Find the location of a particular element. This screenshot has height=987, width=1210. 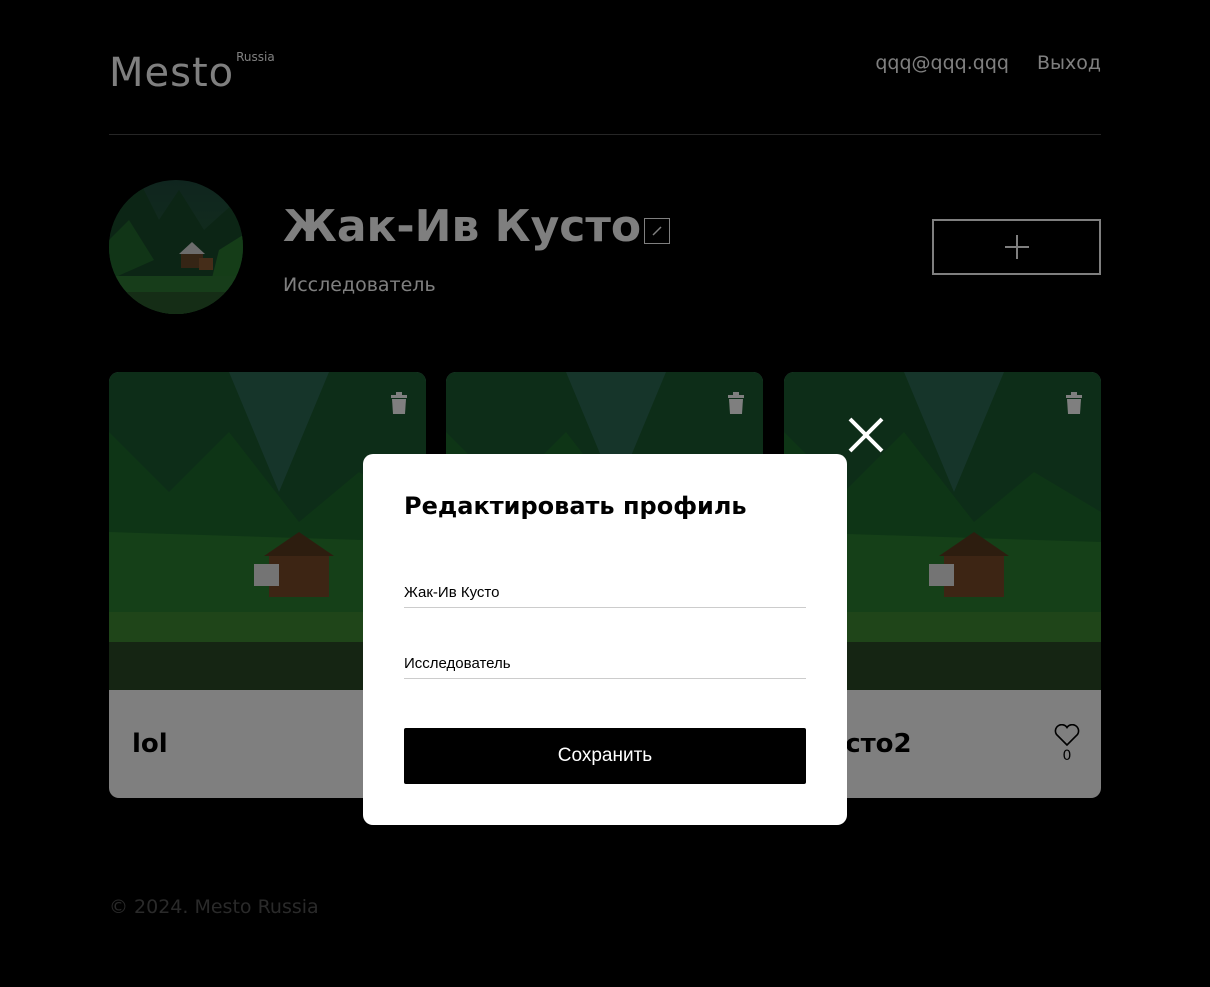

save-button: Сохранить is located at coordinates (605, 756).